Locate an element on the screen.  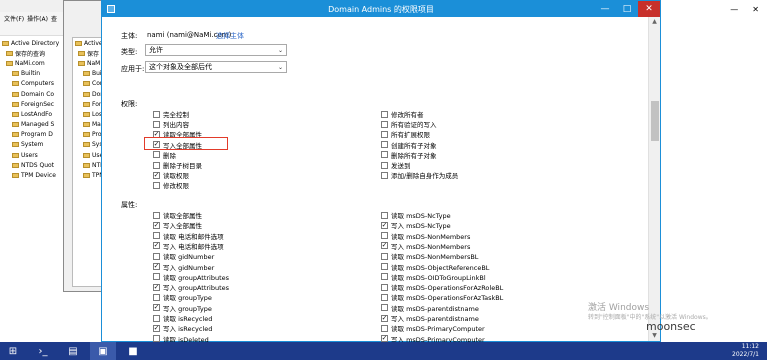
permission-checkbox: 读取 groupAttributes is located at coordinates (191, 277).